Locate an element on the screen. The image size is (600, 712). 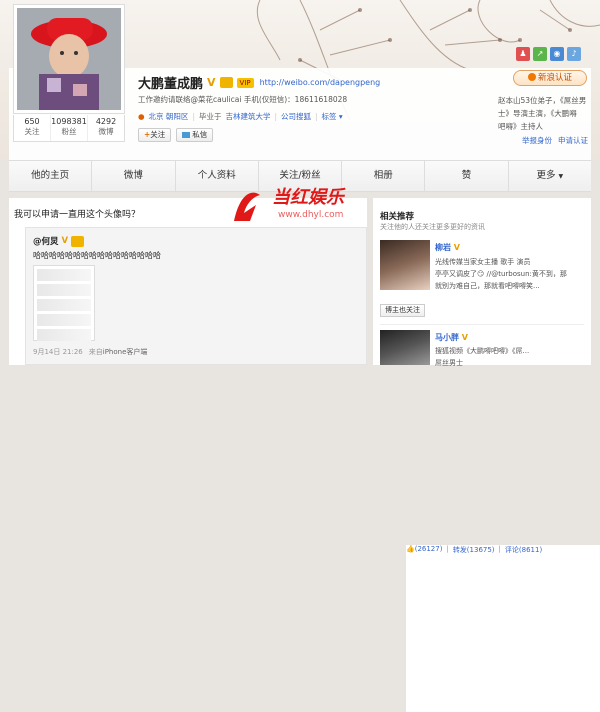
tab-likes: 赞 is located at coordinates (467, 176).